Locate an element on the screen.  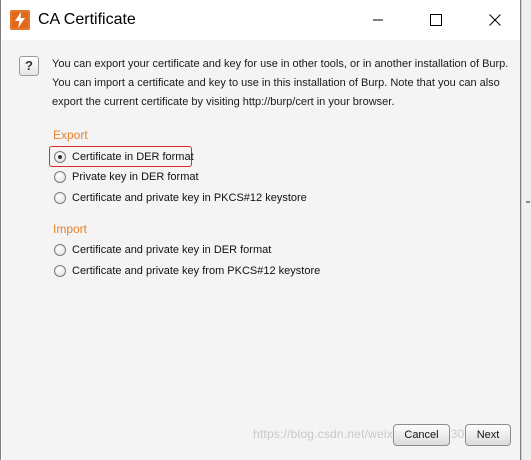
minimize-button is located at coordinates (378, 20).